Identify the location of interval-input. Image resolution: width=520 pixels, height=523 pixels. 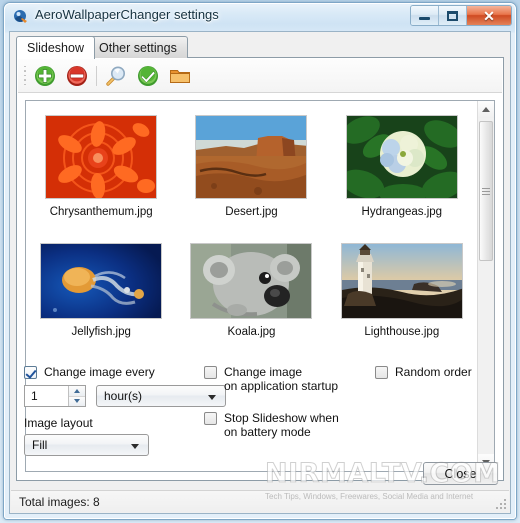
(49, 396).